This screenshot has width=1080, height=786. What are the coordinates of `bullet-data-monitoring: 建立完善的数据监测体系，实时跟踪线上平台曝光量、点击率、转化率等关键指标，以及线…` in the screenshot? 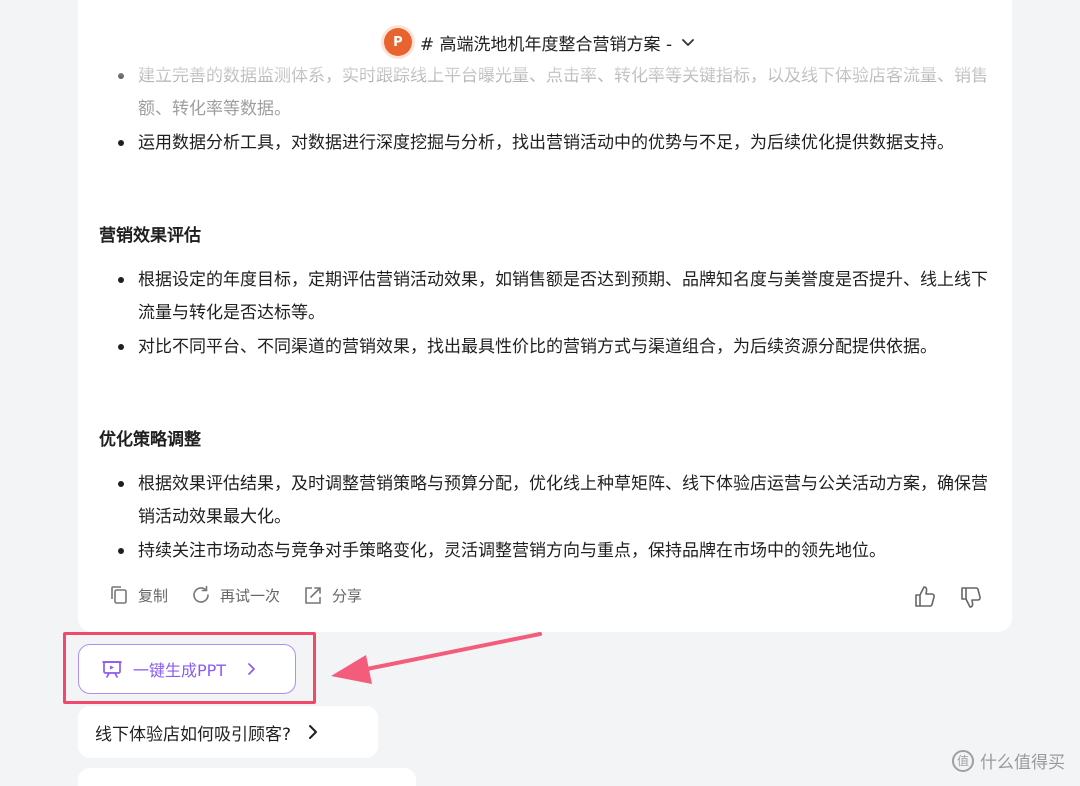 It's located at (553, 93).